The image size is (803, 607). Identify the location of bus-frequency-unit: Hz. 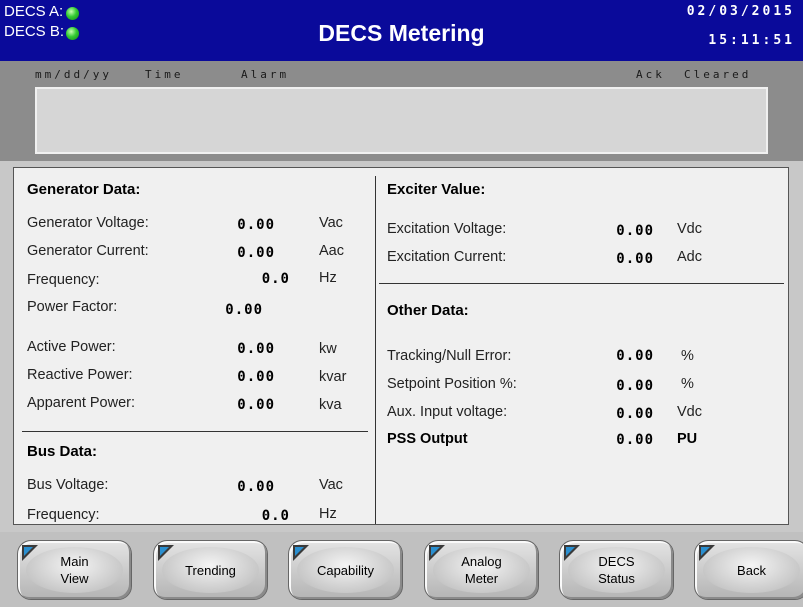
(328, 514).